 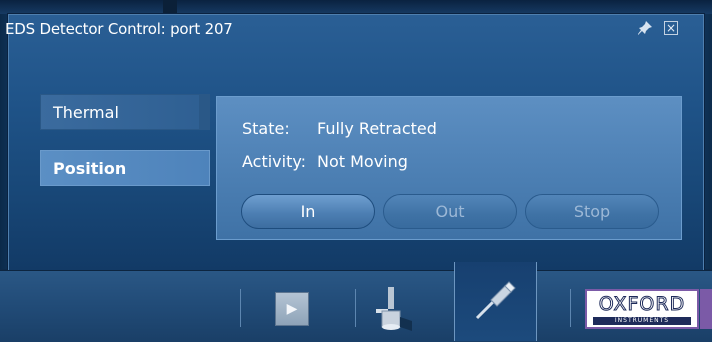 I want to click on stage-tool-button, so click(x=393, y=310).